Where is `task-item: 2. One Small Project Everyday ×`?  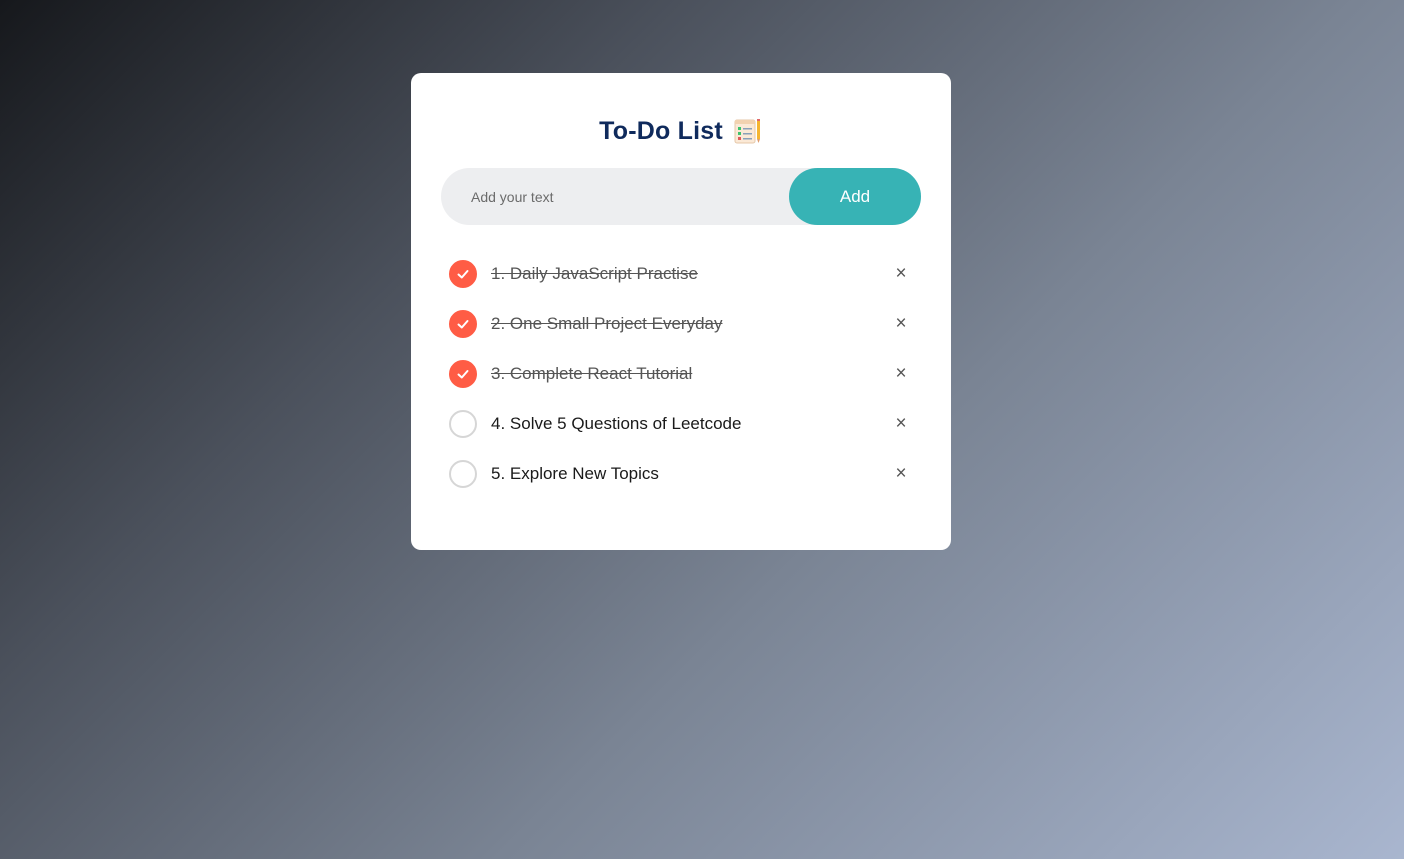
task-item: 2. One Small Project Everyday × is located at coordinates (681, 324).